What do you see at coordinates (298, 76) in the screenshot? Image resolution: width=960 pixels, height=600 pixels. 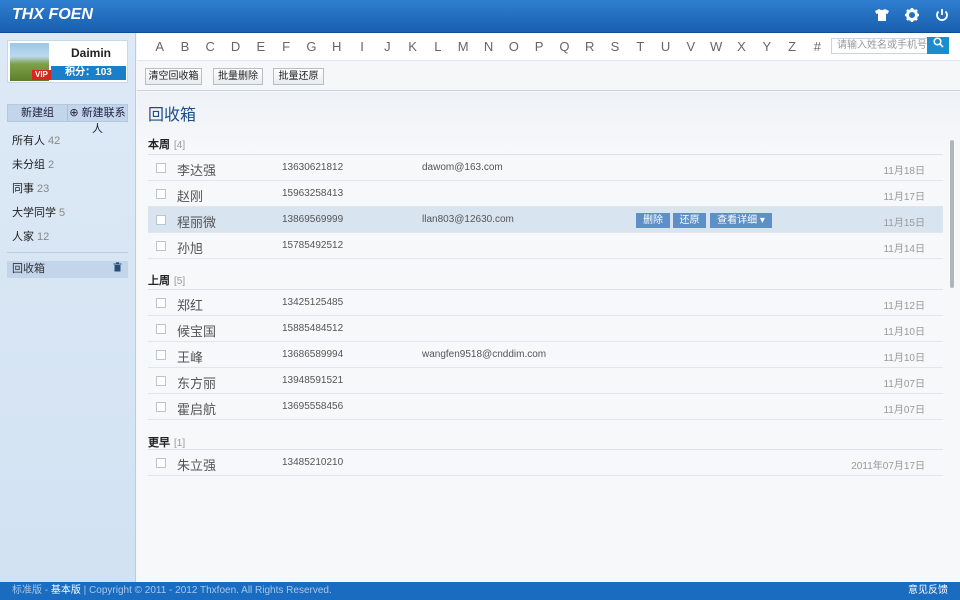 I see `batch-restore-button: 批量还原` at bounding box center [298, 76].